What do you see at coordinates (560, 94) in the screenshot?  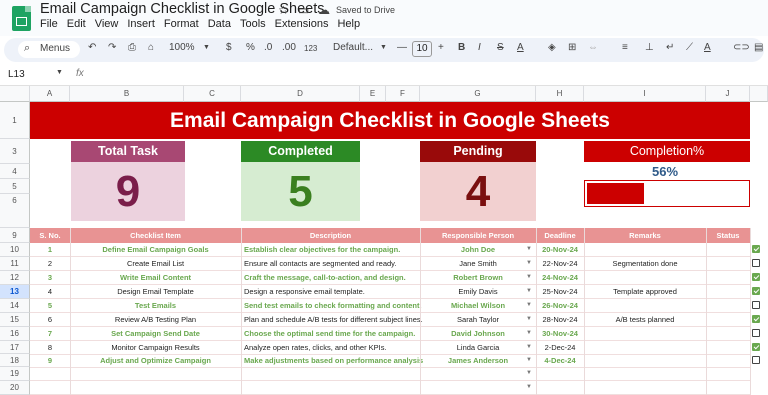 I see `column-header-h: H` at bounding box center [560, 94].